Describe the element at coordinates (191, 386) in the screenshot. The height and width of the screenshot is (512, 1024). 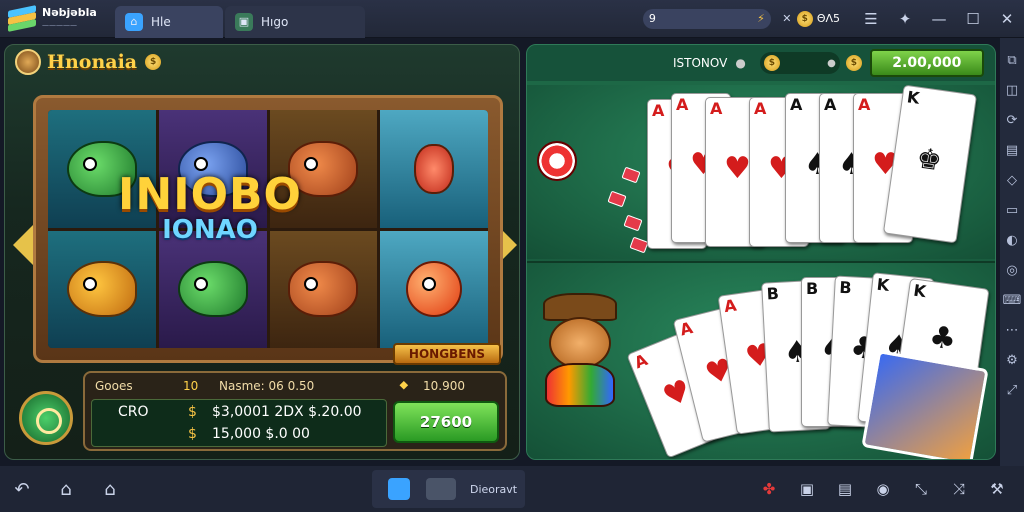
I see `info-mid-icon: 10` at that location.